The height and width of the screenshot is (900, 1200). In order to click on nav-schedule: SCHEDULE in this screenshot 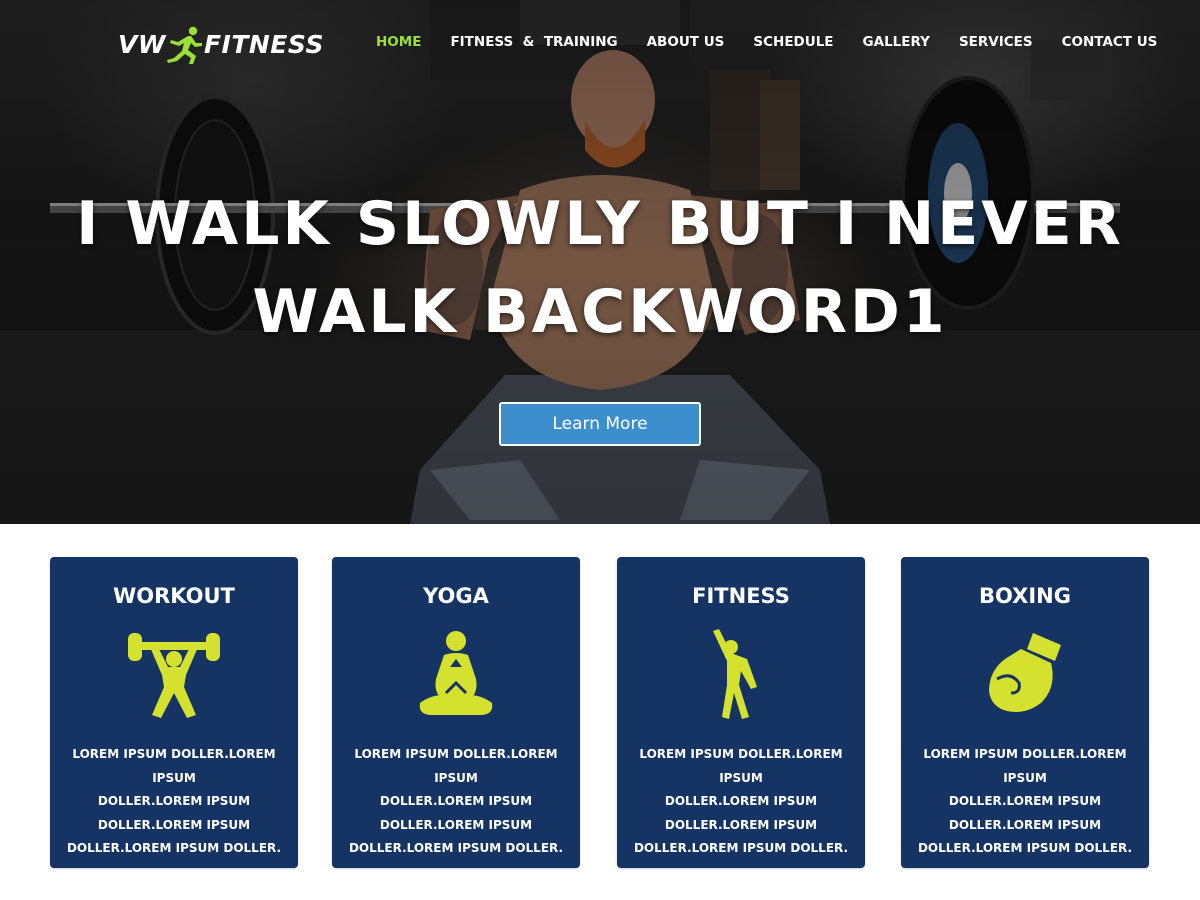, I will do `click(793, 42)`.